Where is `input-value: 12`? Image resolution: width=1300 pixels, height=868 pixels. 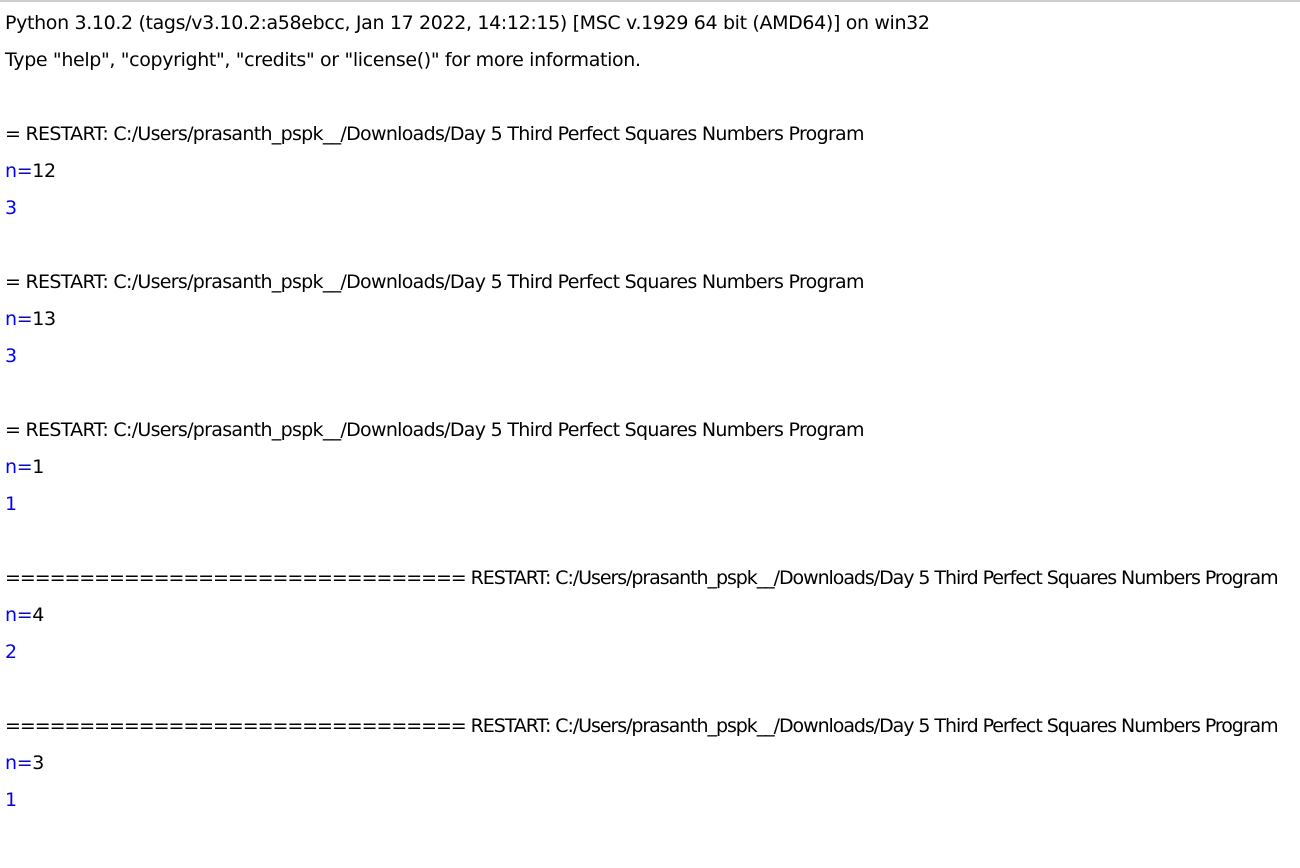
input-value: 12 is located at coordinates (44, 171).